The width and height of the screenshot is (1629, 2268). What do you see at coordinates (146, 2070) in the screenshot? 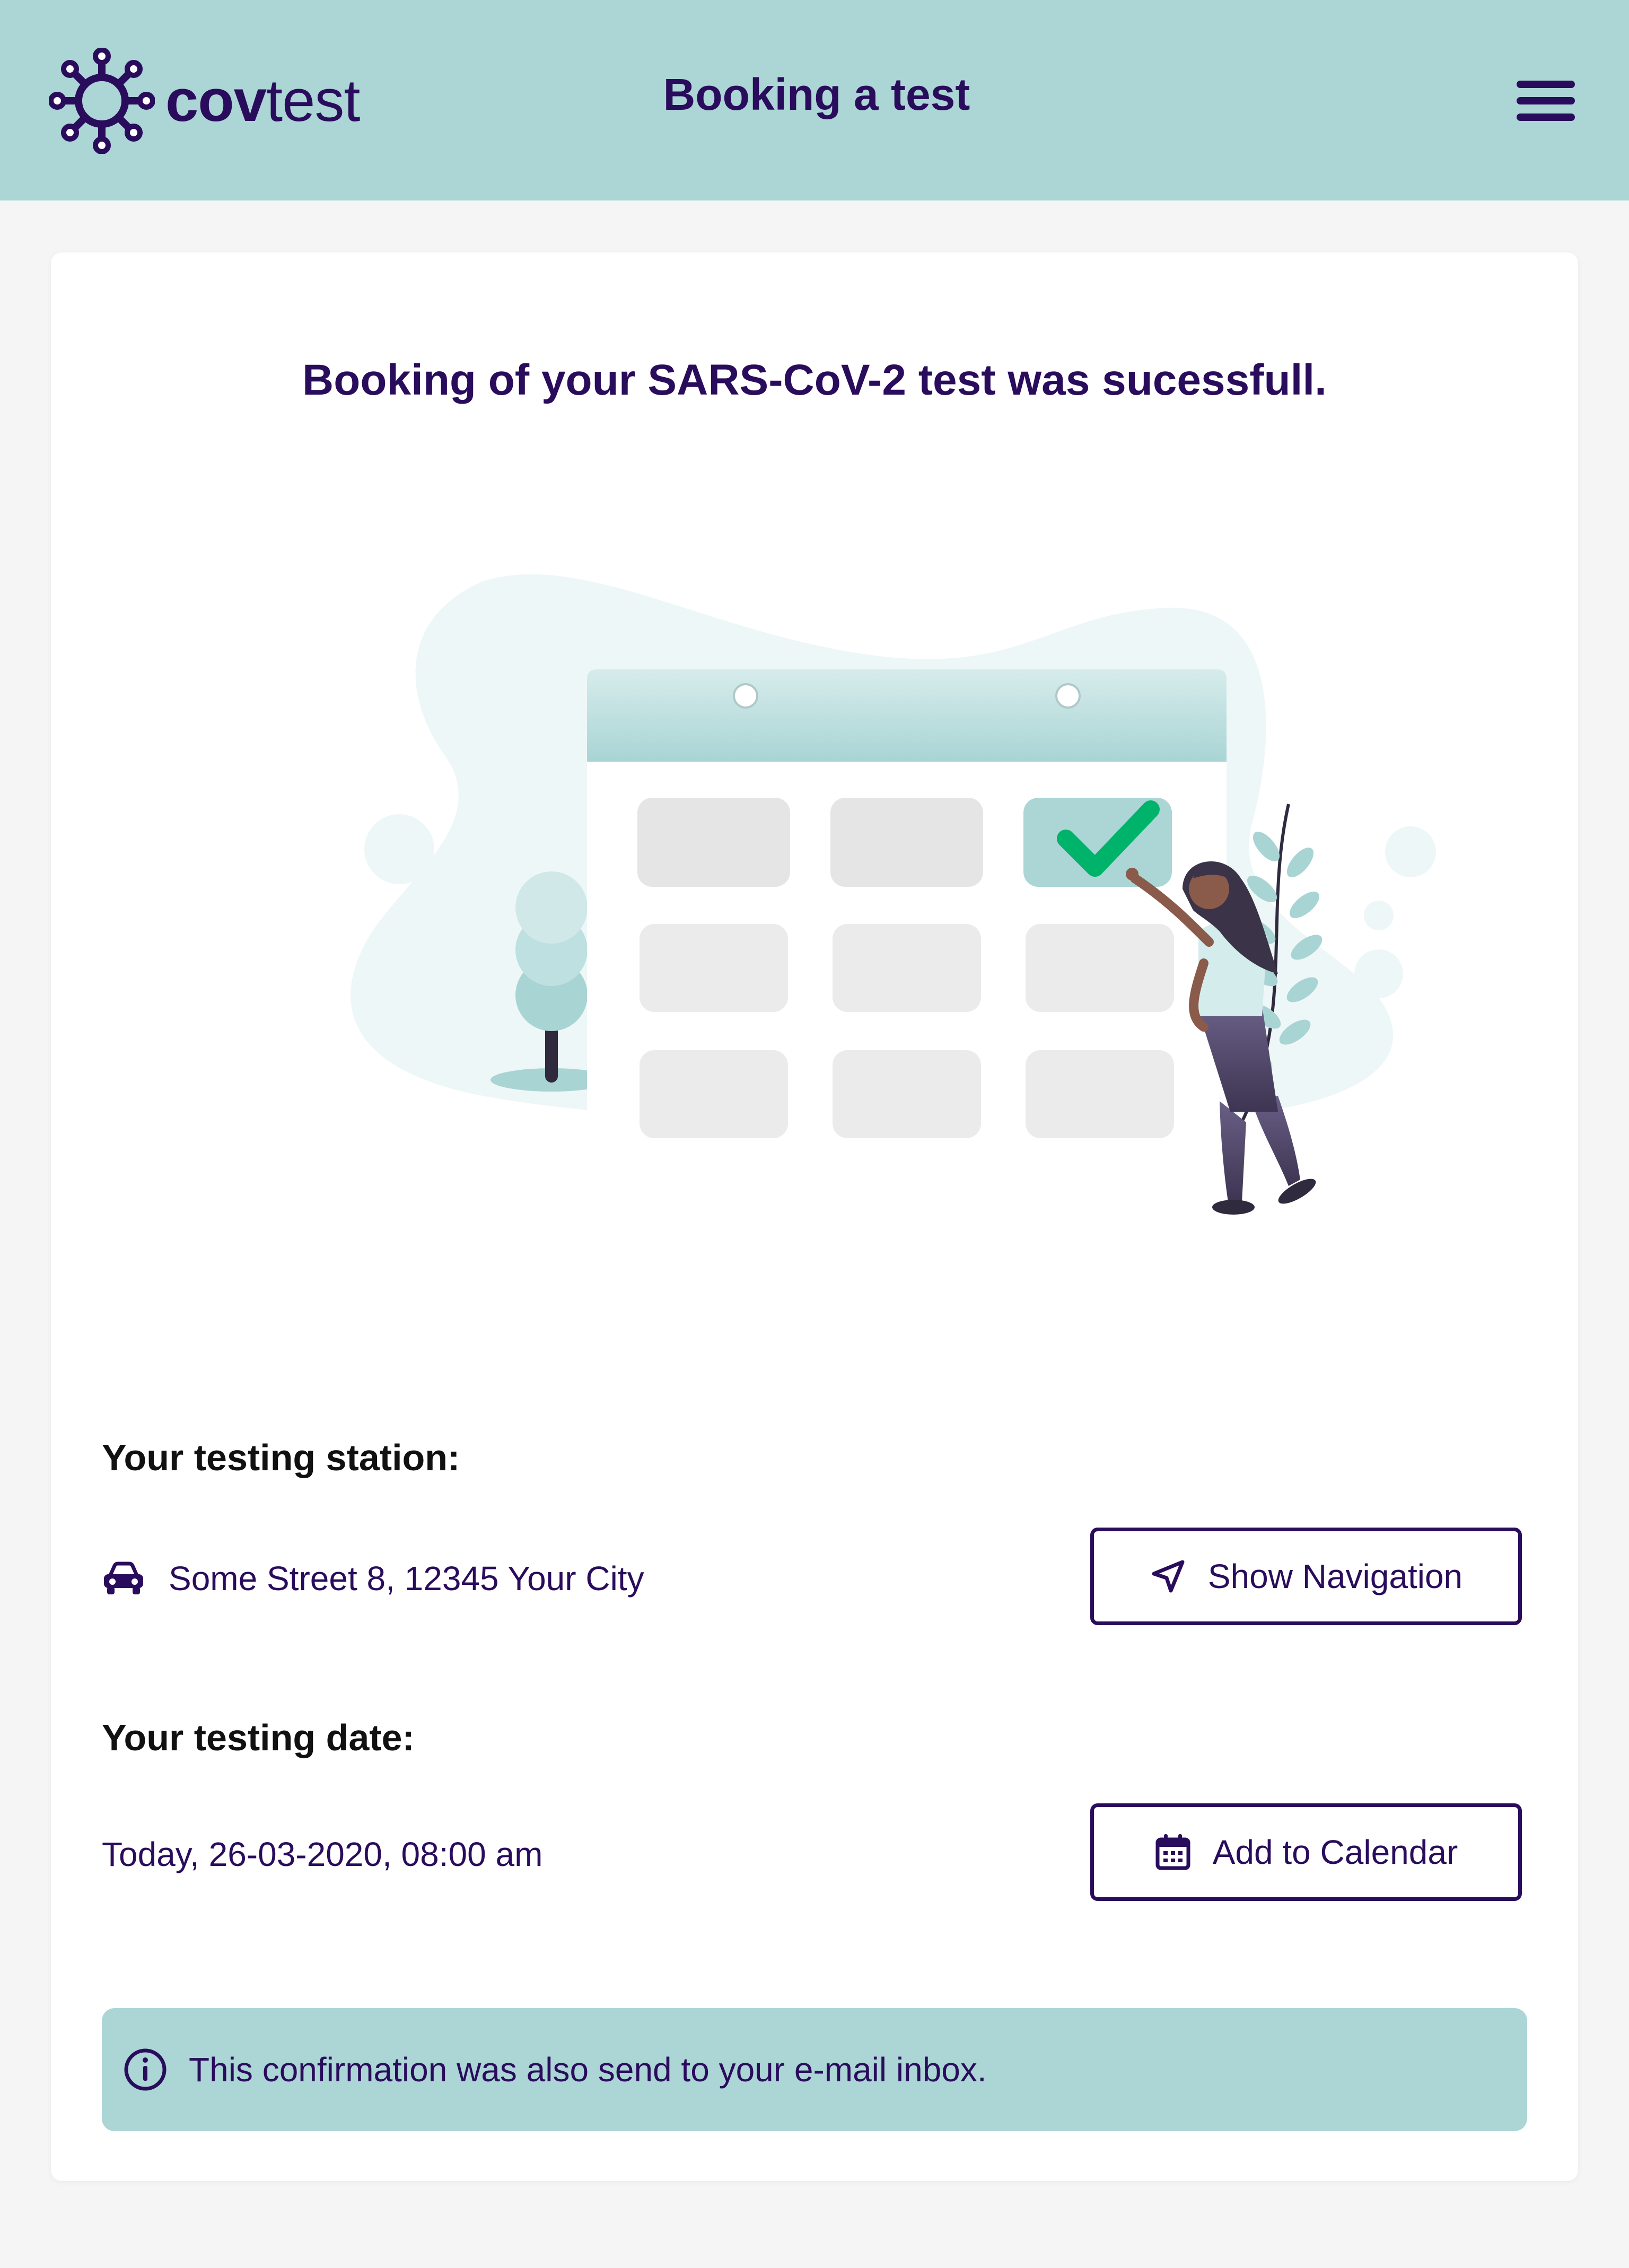
I see `info-icon` at bounding box center [146, 2070].